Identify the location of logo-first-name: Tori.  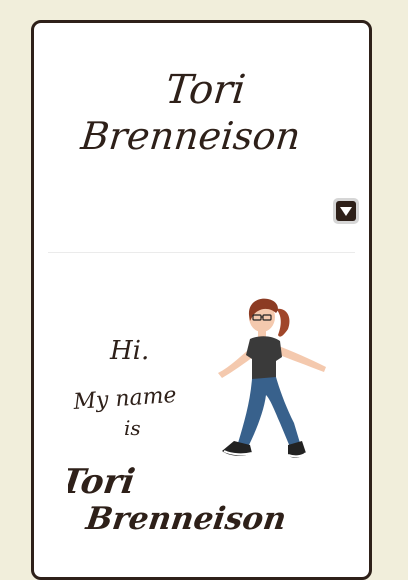
(205, 90).